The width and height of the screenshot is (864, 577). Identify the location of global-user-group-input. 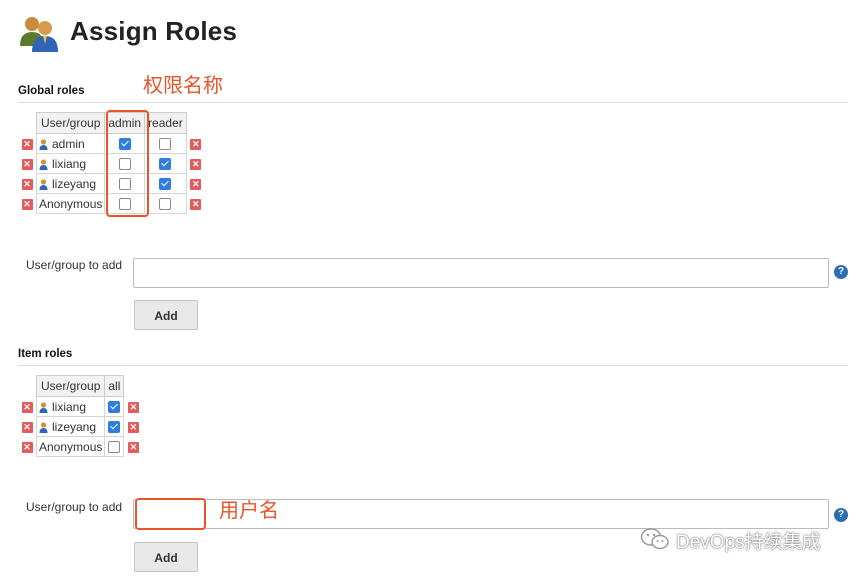
(481, 273).